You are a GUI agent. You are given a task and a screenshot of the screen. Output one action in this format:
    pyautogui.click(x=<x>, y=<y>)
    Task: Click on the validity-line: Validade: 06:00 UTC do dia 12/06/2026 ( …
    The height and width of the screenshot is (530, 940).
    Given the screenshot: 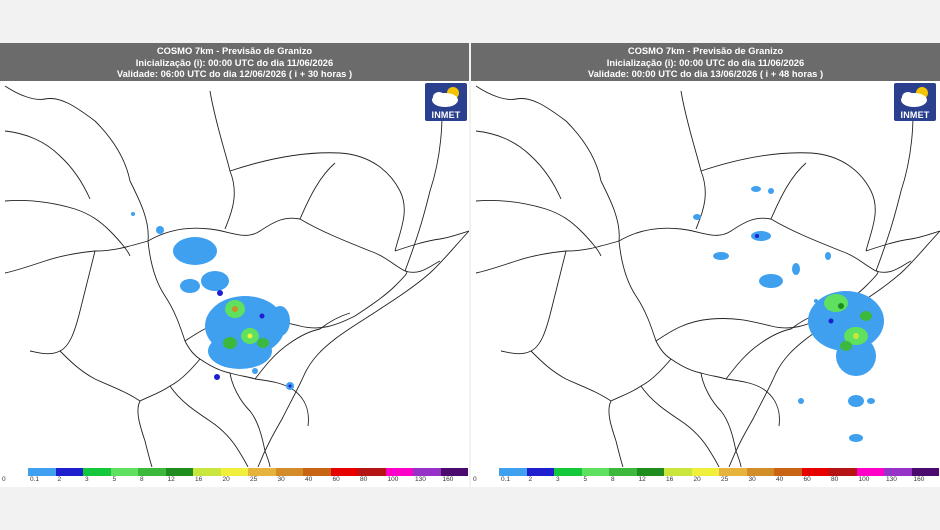 What is the action you would take?
    pyautogui.click(x=234, y=74)
    